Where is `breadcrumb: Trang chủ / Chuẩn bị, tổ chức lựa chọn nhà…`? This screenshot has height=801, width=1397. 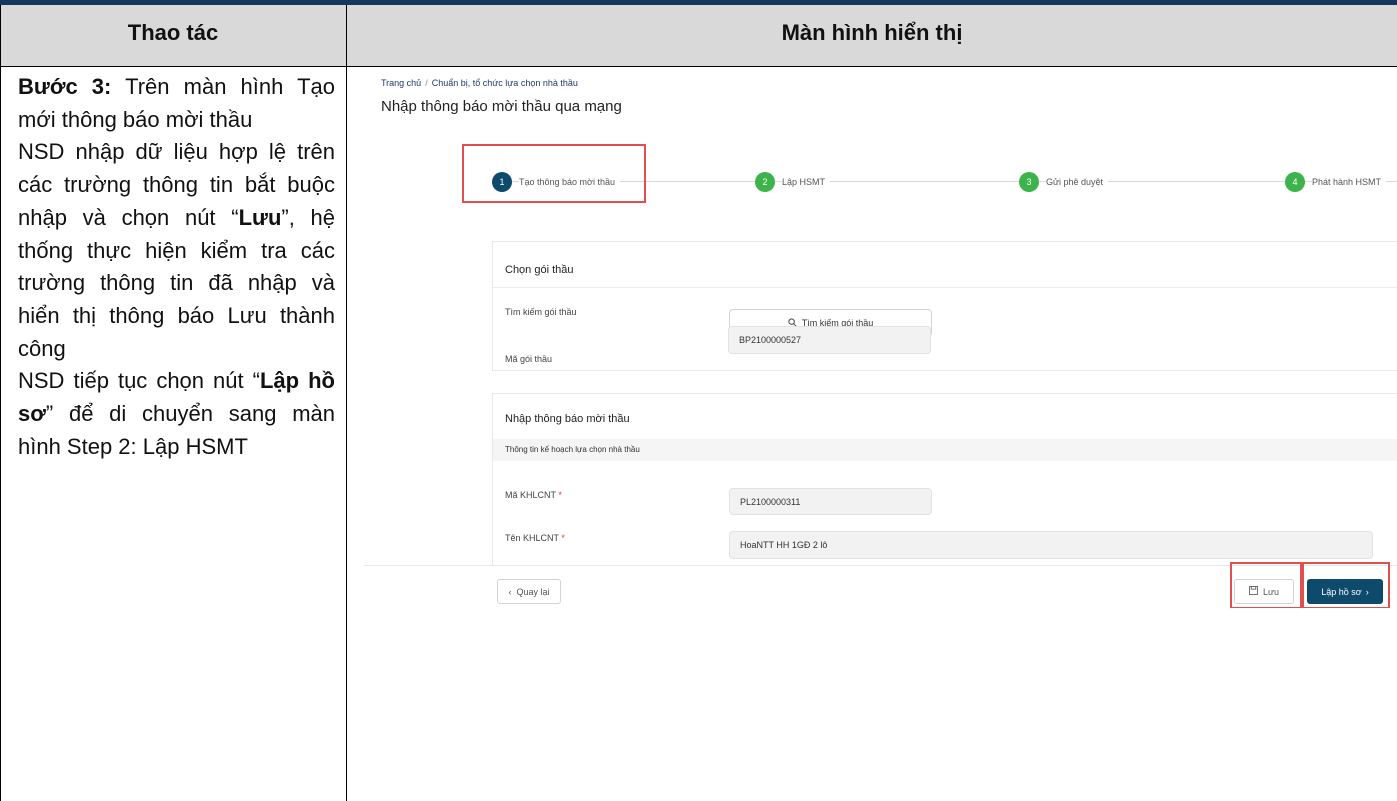 breadcrumb: Trang chủ / Chuẩn bị, tổ chức lựa chọn nhà… is located at coordinates (479, 83).